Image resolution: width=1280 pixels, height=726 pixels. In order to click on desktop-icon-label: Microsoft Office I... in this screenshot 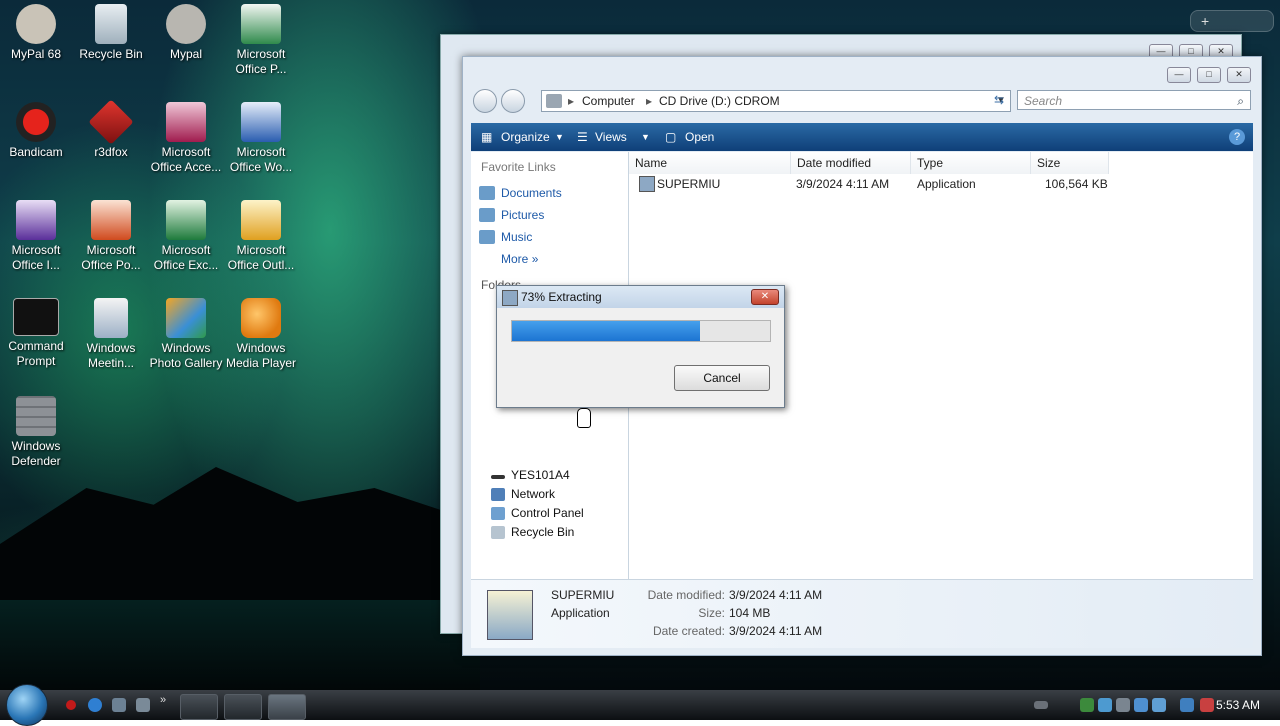, I will do `click(36, 257)`.